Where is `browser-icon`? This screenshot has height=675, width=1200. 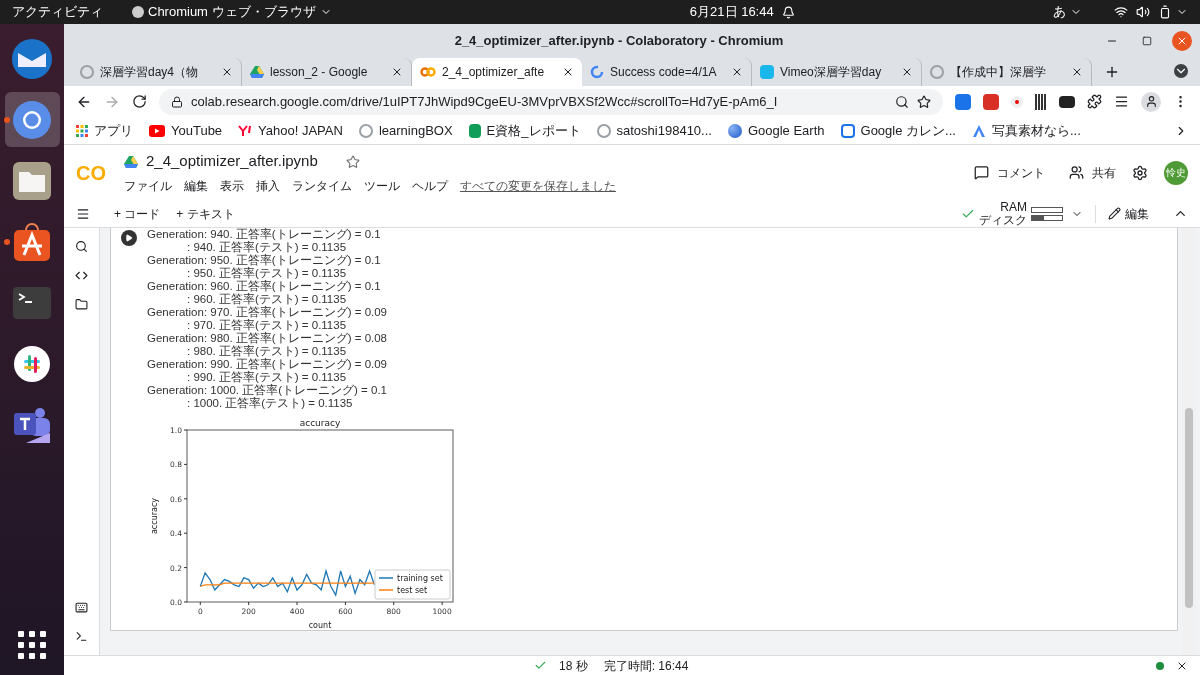
browser-icon is located at coordinates (32, 119).